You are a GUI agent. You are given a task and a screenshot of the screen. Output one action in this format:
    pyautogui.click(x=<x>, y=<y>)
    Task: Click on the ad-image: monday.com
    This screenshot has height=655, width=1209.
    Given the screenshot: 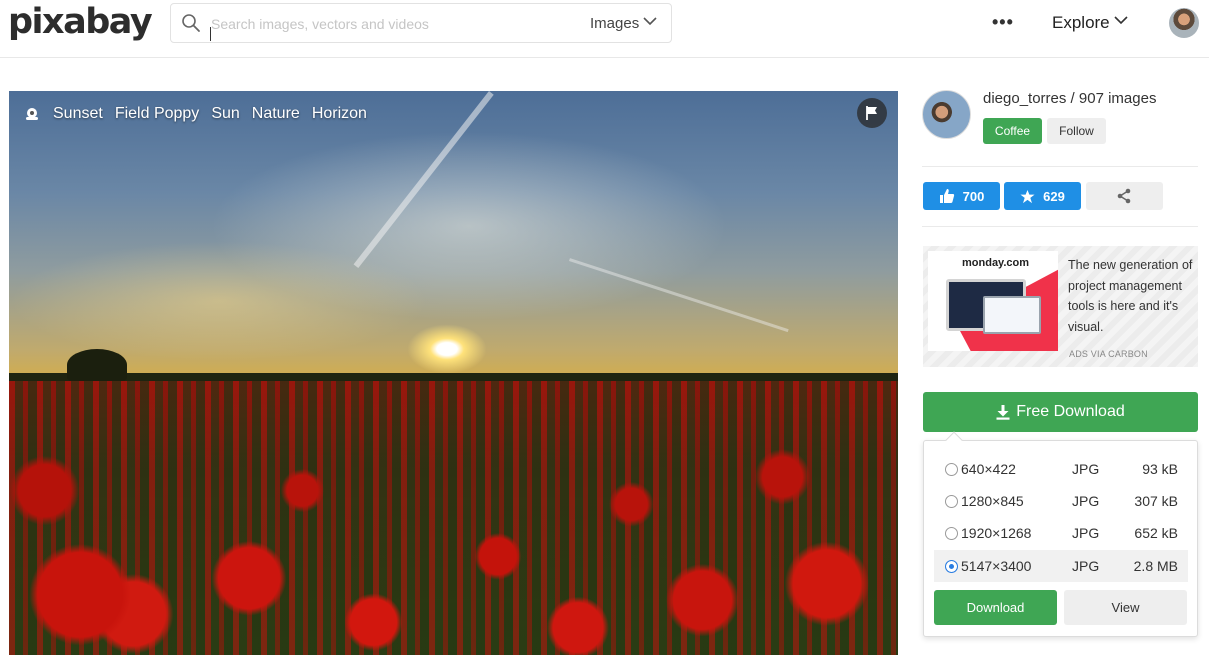 What is the action you would take?
    pyautogui.click(x=993, y=301)
    